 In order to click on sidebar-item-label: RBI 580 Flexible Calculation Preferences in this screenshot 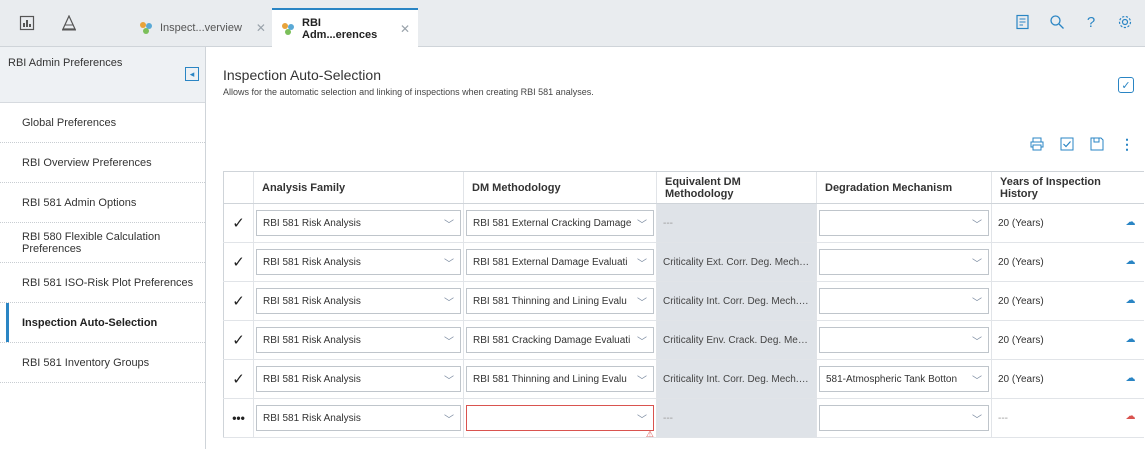, I will do `click(91, 242)`.